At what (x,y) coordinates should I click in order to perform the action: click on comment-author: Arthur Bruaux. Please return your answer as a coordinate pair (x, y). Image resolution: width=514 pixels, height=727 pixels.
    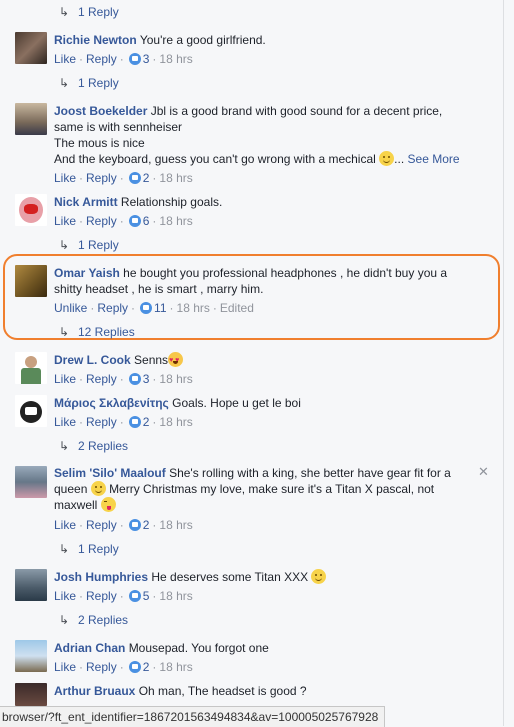
    Looking at the image, I should click on (94, 691).